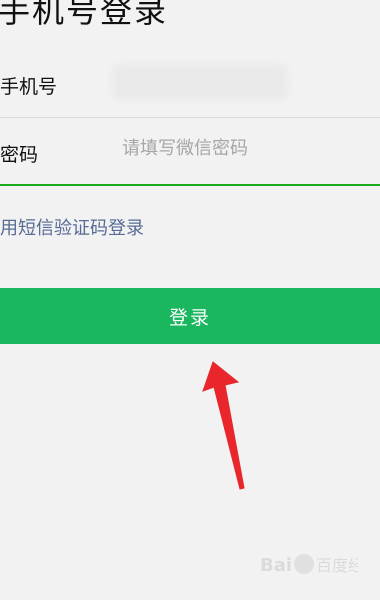 Image resolution: width=380 pixels, height=600 pixels. Describe the element at coordinates (223, 425) in the screenshot. I see `annotation-arrow` at that location.